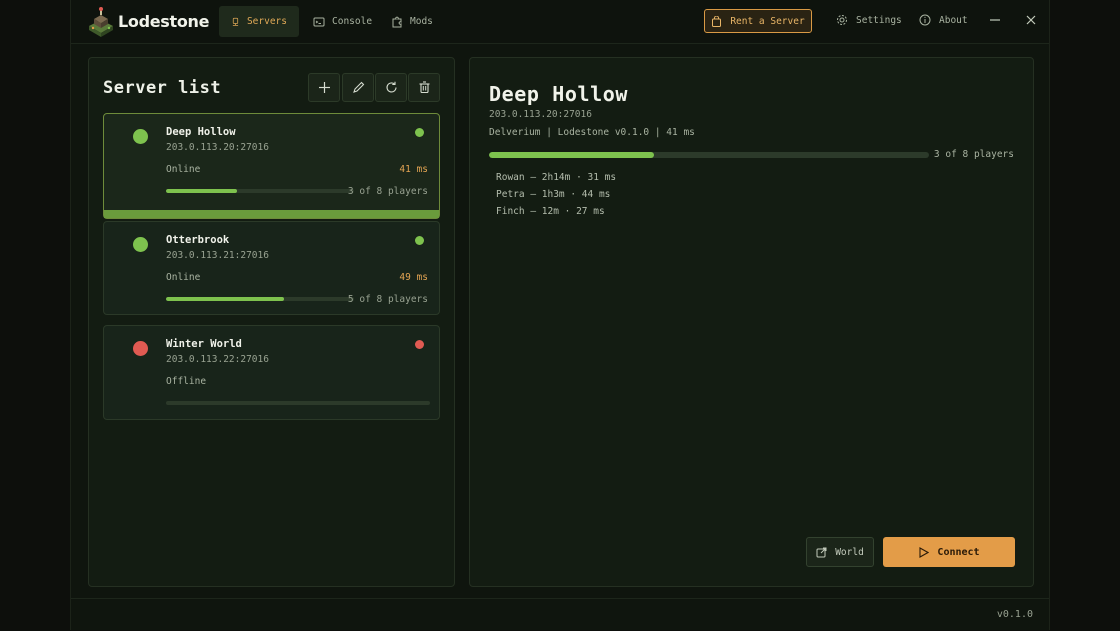  Describe the element at coordinates (560, 614) in the screenshot. I see `status-footer: v0.1.0` at that location.